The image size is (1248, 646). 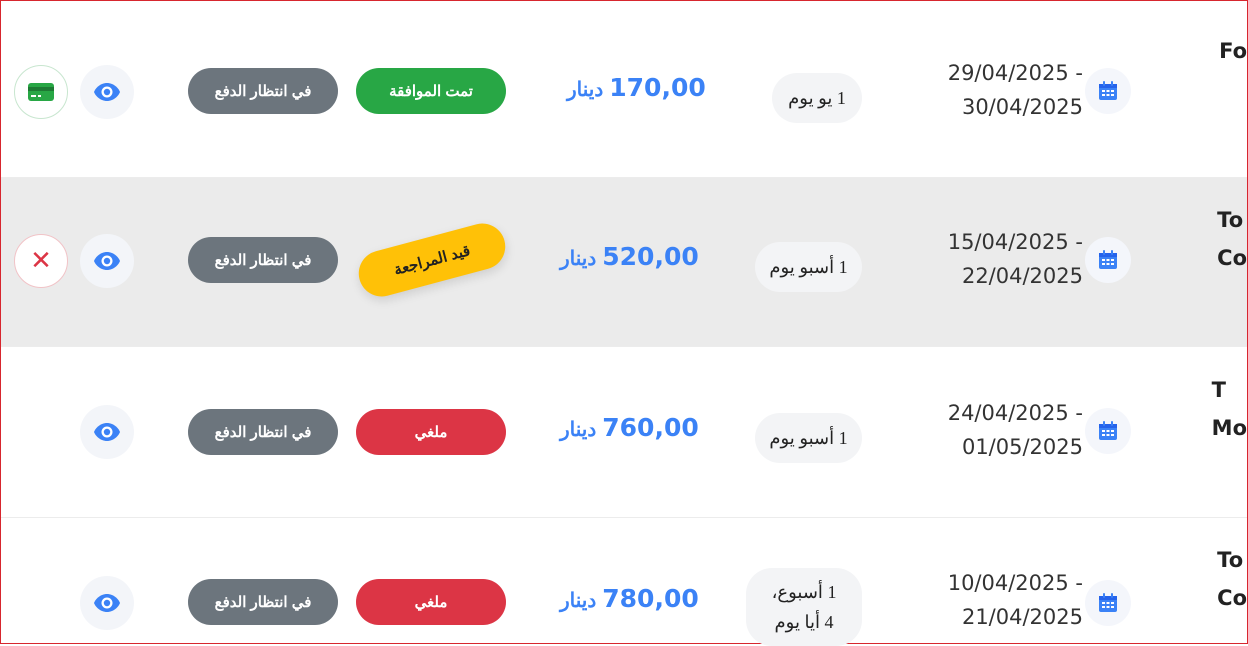 I want to click on price: 760,00دينار, so click(x=629, y=427).